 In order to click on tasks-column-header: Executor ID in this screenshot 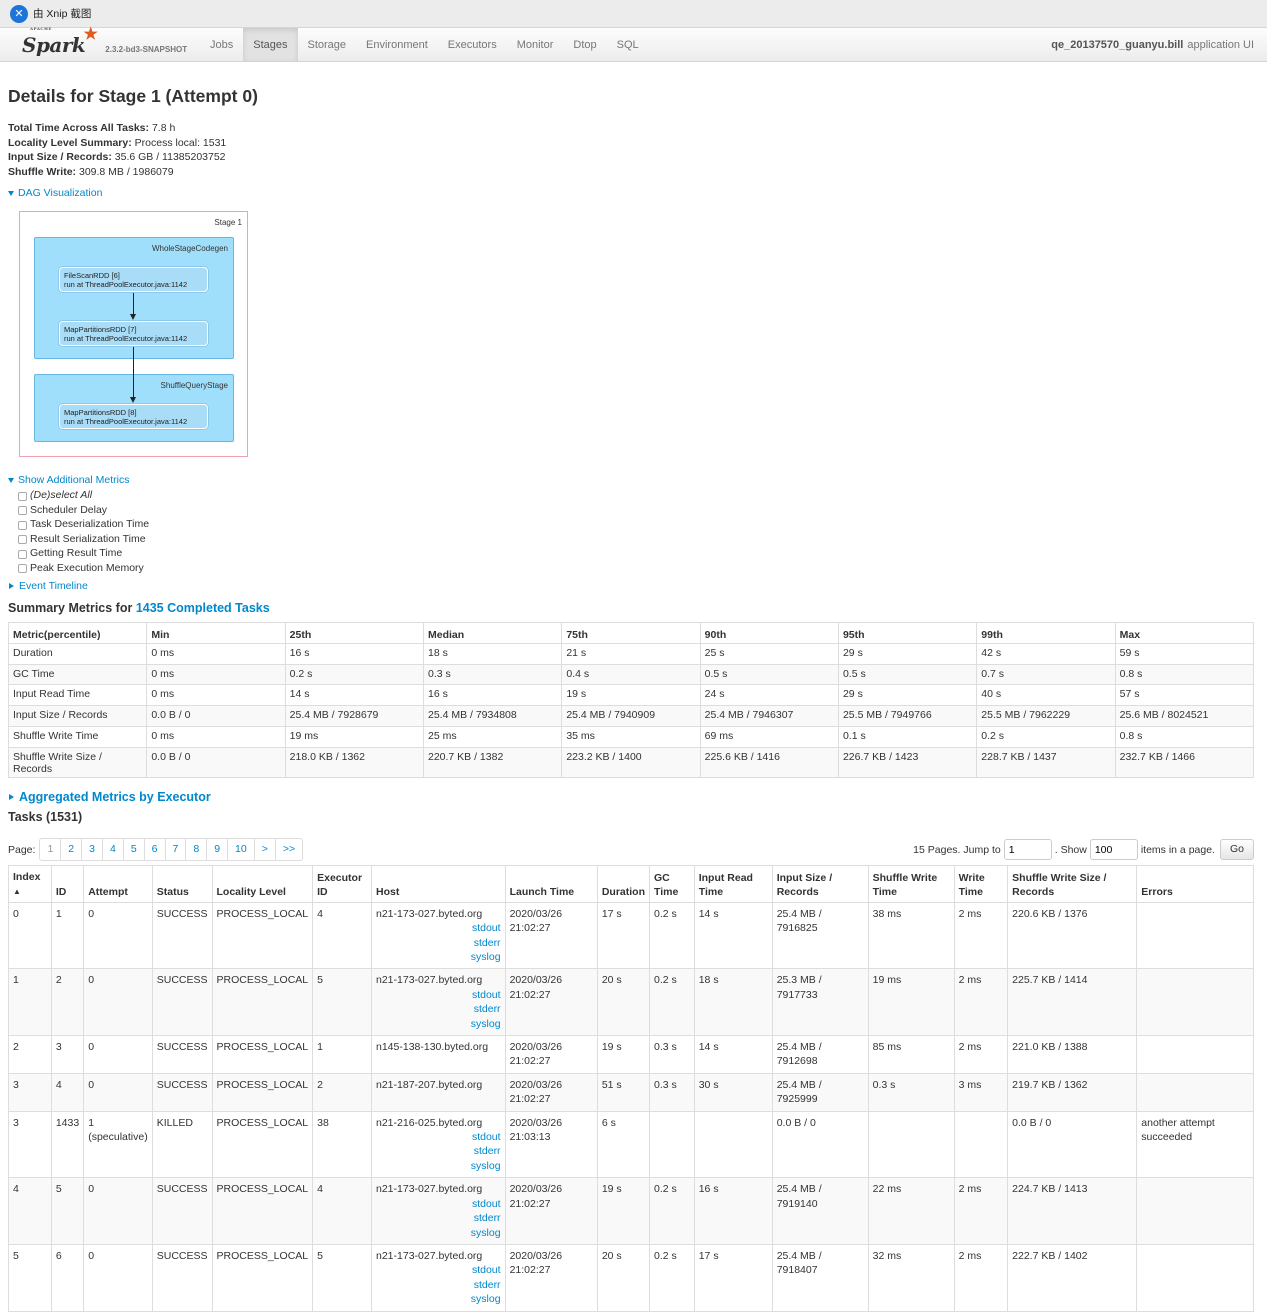, I will do `click(342, 883)`.